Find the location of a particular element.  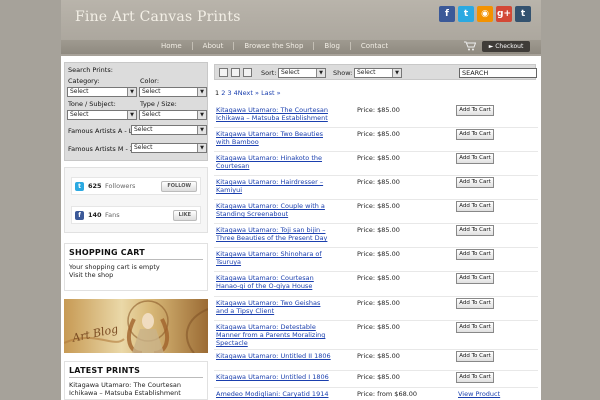

grid-view-icon is located at coordinates (235, 72).